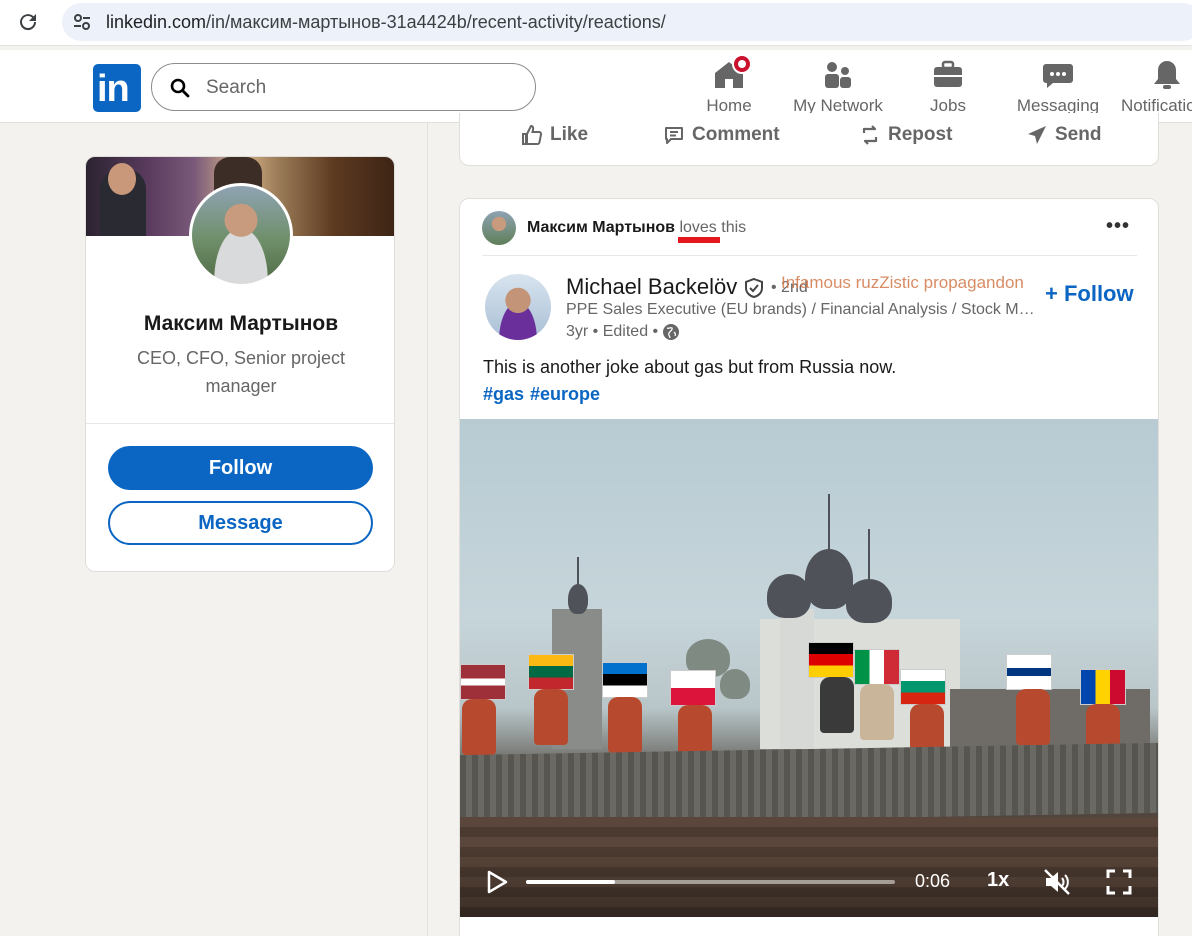  Describe the element at coordinates (569, 134) in the screenshot. I see `like-label: Like` at that location.